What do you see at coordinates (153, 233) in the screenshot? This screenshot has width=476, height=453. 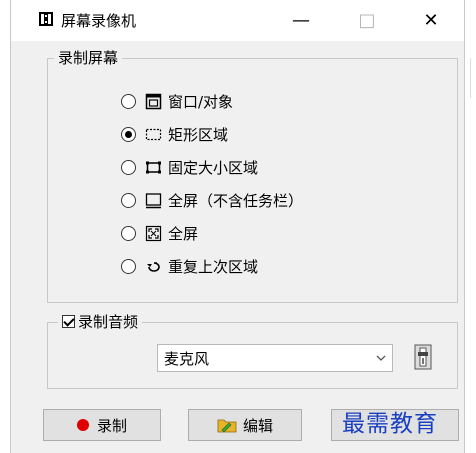 I see `fullscreen-icon` at bounding box center [153, 233].